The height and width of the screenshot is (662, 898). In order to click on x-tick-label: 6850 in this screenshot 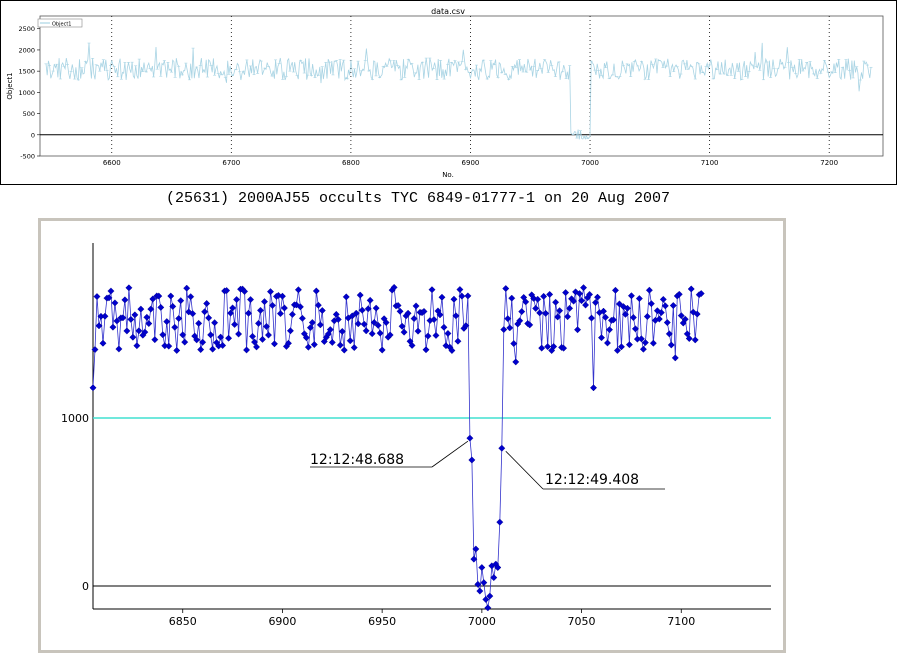, I will do `click(183, 621)`.